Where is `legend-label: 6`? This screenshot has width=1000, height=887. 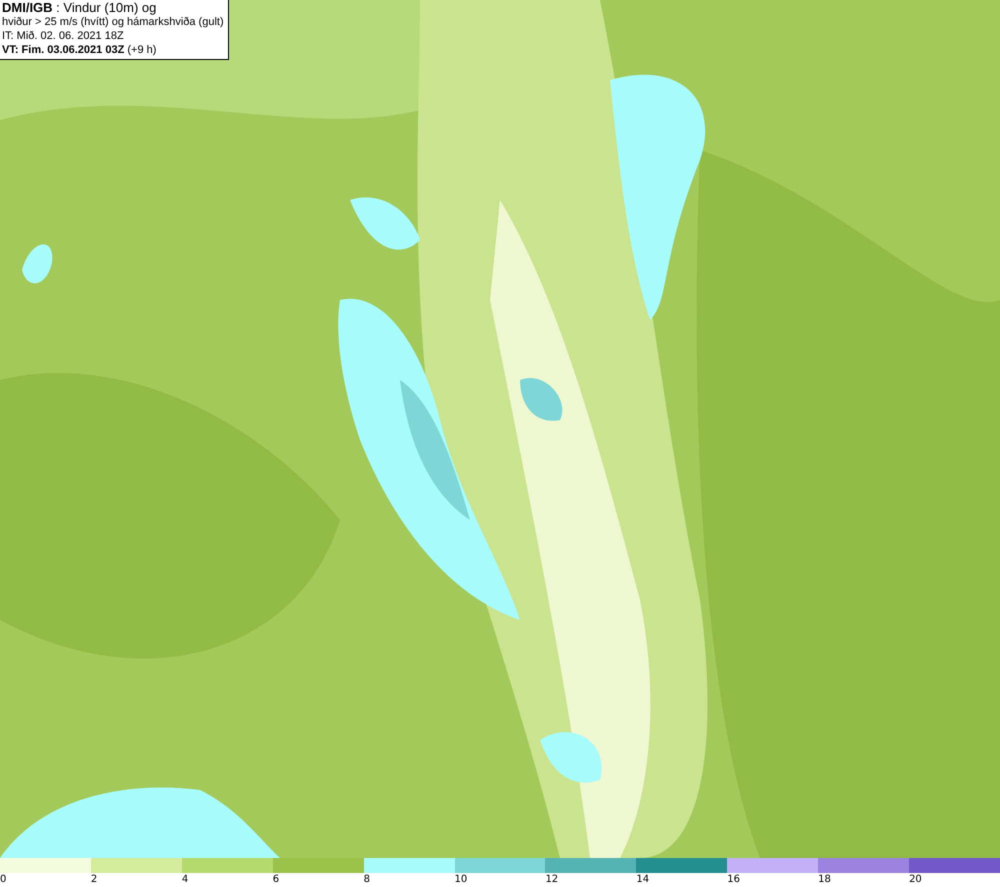
legend-label: 6 is located at coordinates (276, 879).